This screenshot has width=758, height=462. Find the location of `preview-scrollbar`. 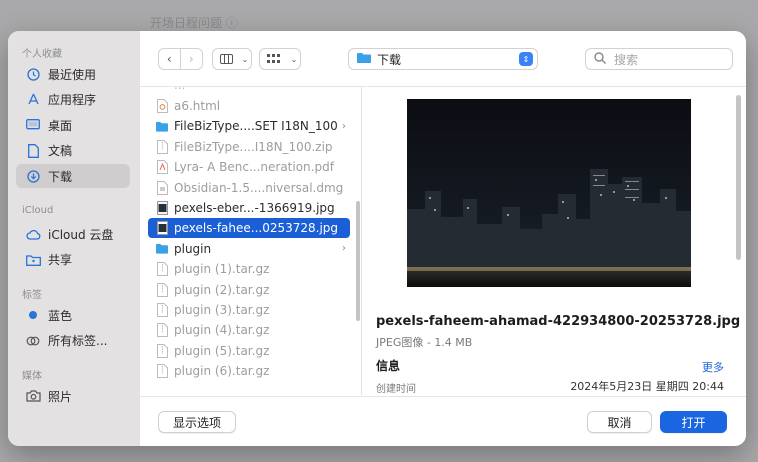

preview-scrollbar is located at coordinates (738, 177).